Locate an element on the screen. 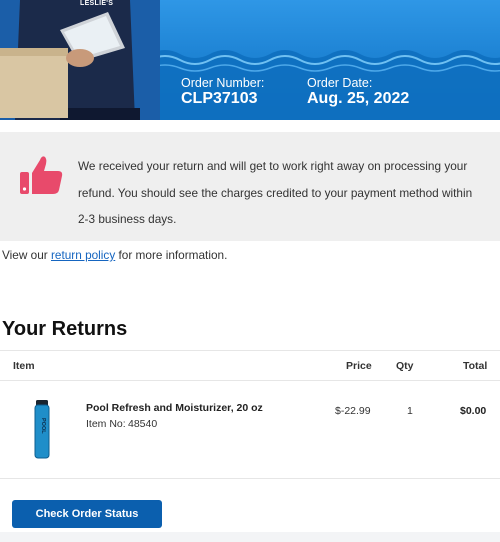 This screenshot has height=542, width=500. thumbs-up-icon is located at coordinates (41, 175).